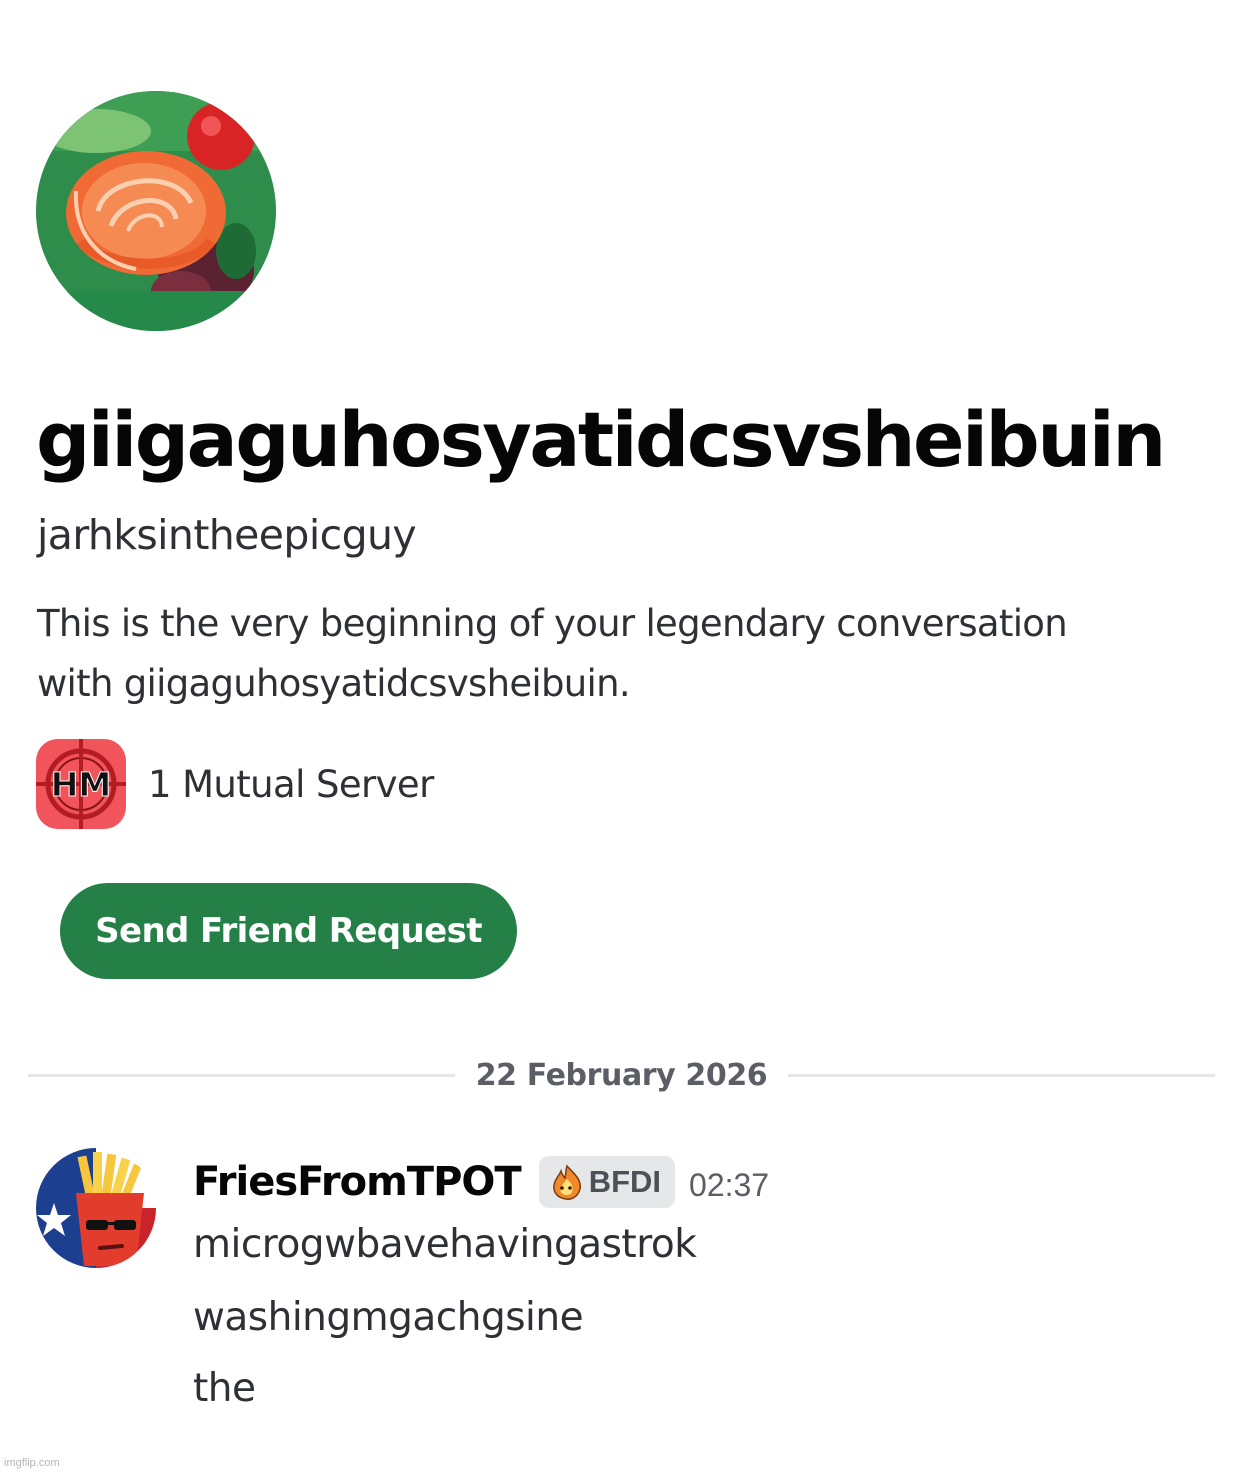 Image resolution: width=1242 pixels, height=1473 pixels. Describe the element at coordinates (1001, 1075) in the screenshot. I see `date-divider-line-right` at that location.